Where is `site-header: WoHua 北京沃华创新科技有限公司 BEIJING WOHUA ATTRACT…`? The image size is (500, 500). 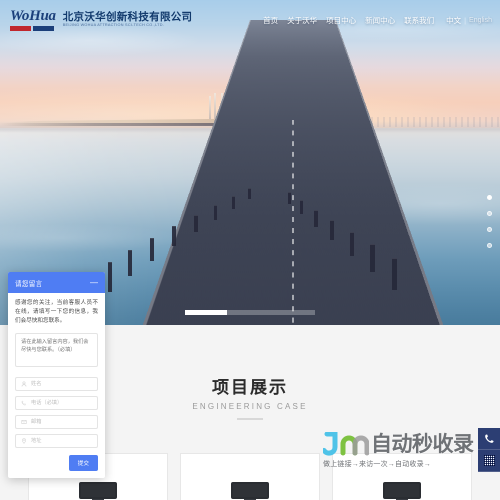 site-header: WoHua 北京沃华创新科技有限公司 BEIJING WOHUA ATTRACT… is located at coordinates (250, 20).